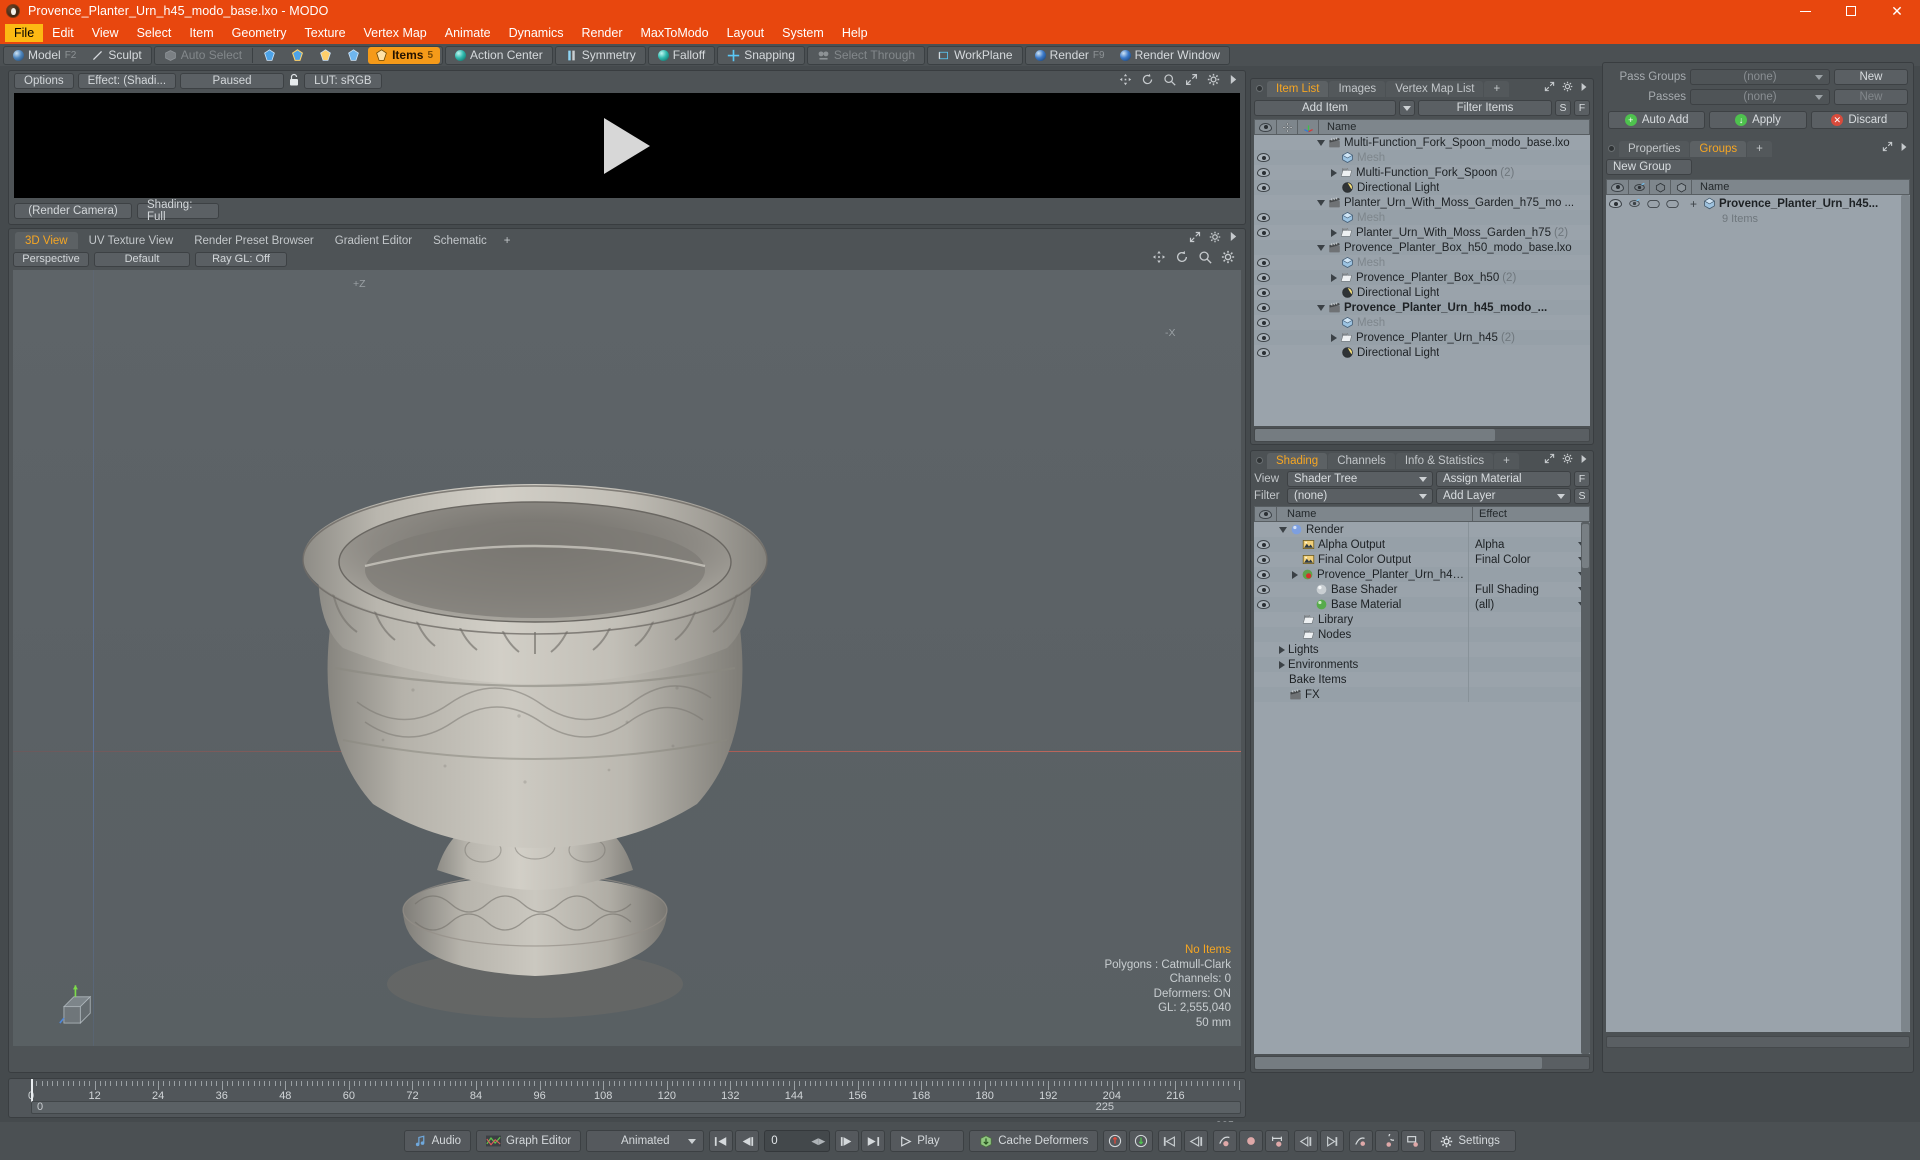 This screenshot has height=1160, width=1920. I want to click on key-up-button, so click(1115, 1141).